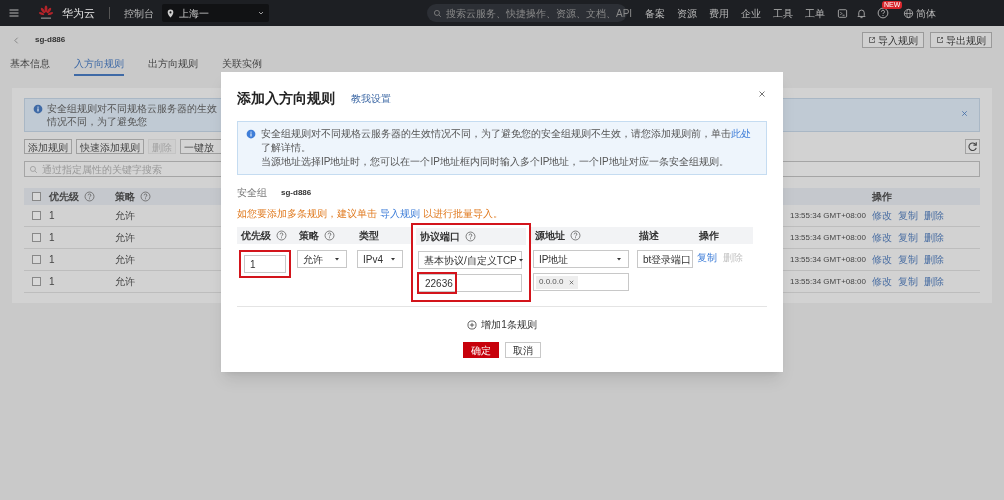 The image size is (1004, 500). I want to click on field-label: 安全组, so click(252, 193).